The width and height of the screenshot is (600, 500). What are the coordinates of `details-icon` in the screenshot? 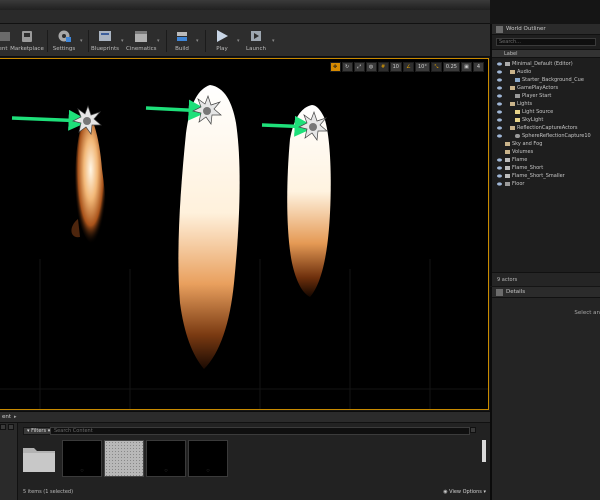 It's located at (499, 292).